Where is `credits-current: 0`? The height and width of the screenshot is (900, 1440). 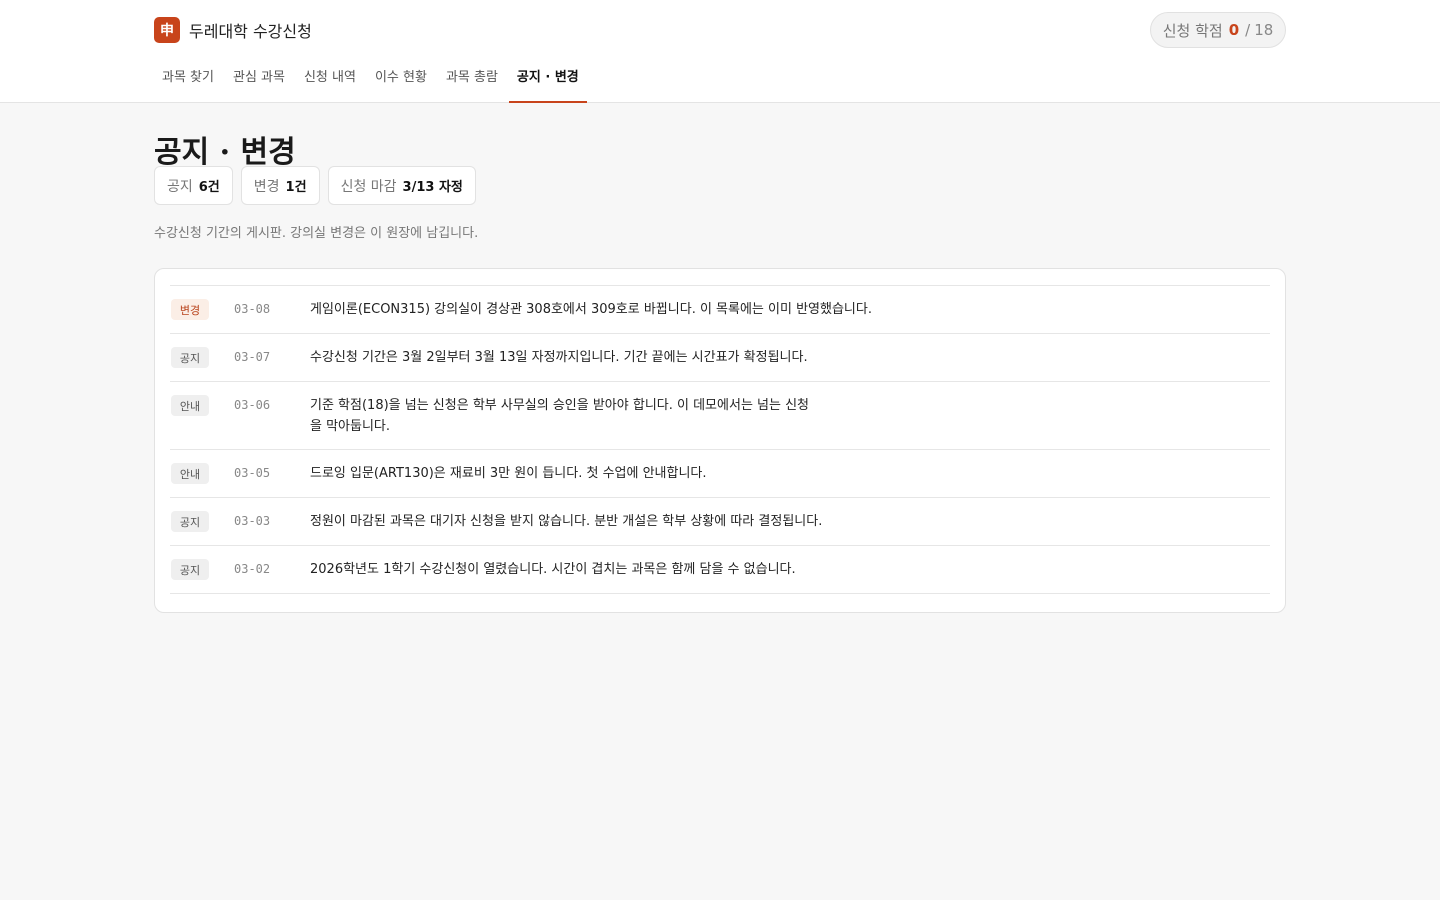 credits-current: 0 is located at coordinates (1234, 30).